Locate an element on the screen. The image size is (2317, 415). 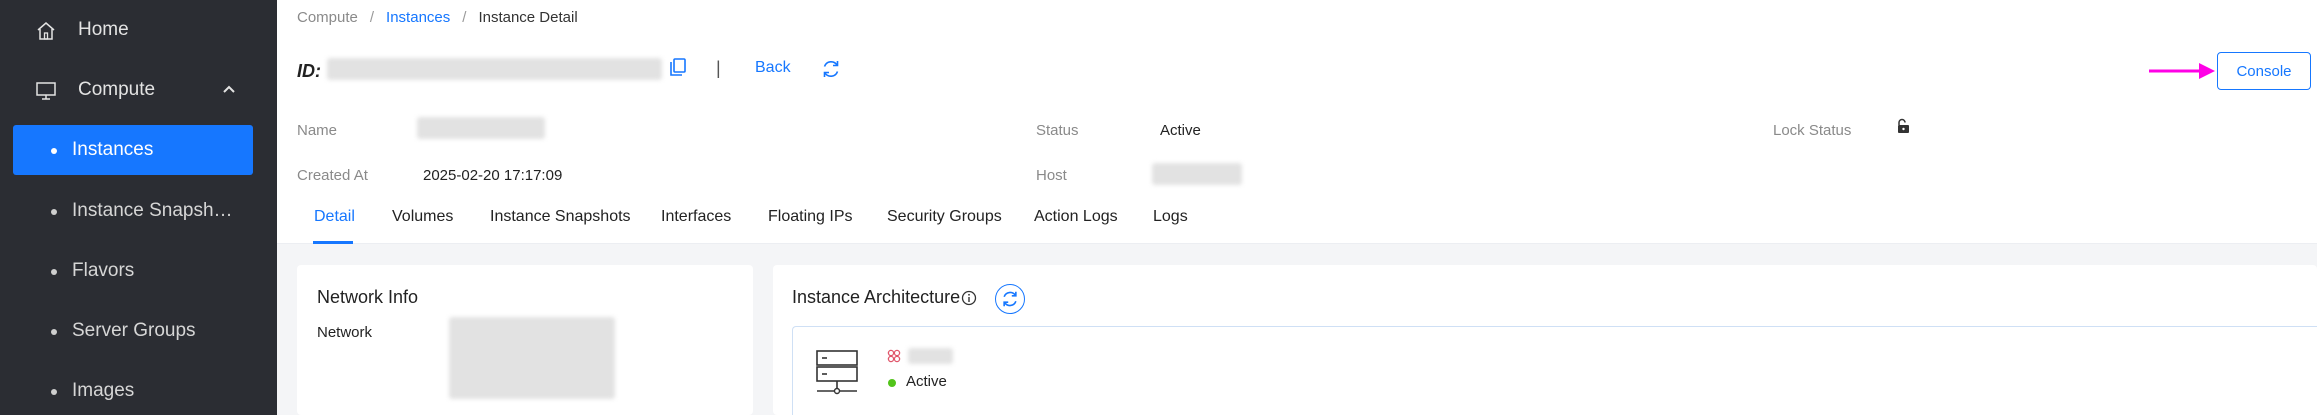
info-icon is located at coordinates (969, 298).